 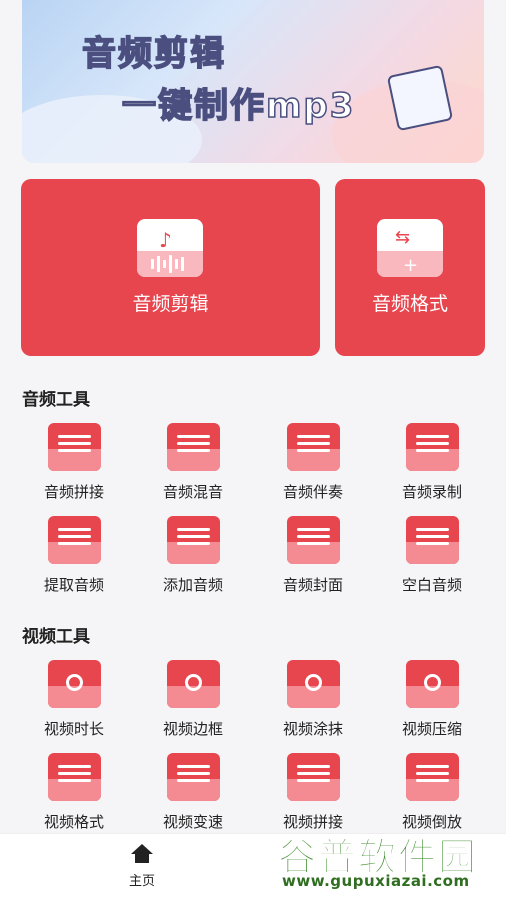 I want to click on add-icon, so click(x=193, y=540).